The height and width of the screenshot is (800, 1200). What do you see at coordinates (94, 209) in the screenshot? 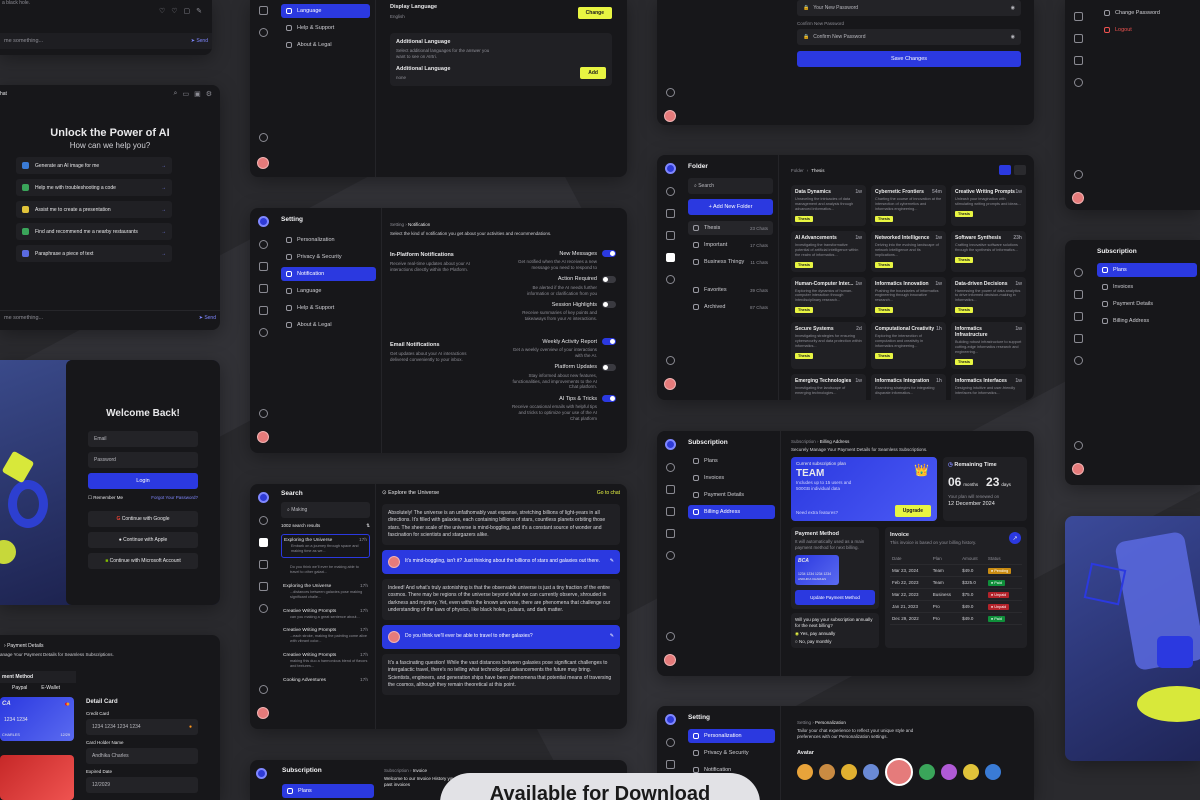
I see `suggestion-item: Assist me to create a presentation →` at bounding box center [94, 209].